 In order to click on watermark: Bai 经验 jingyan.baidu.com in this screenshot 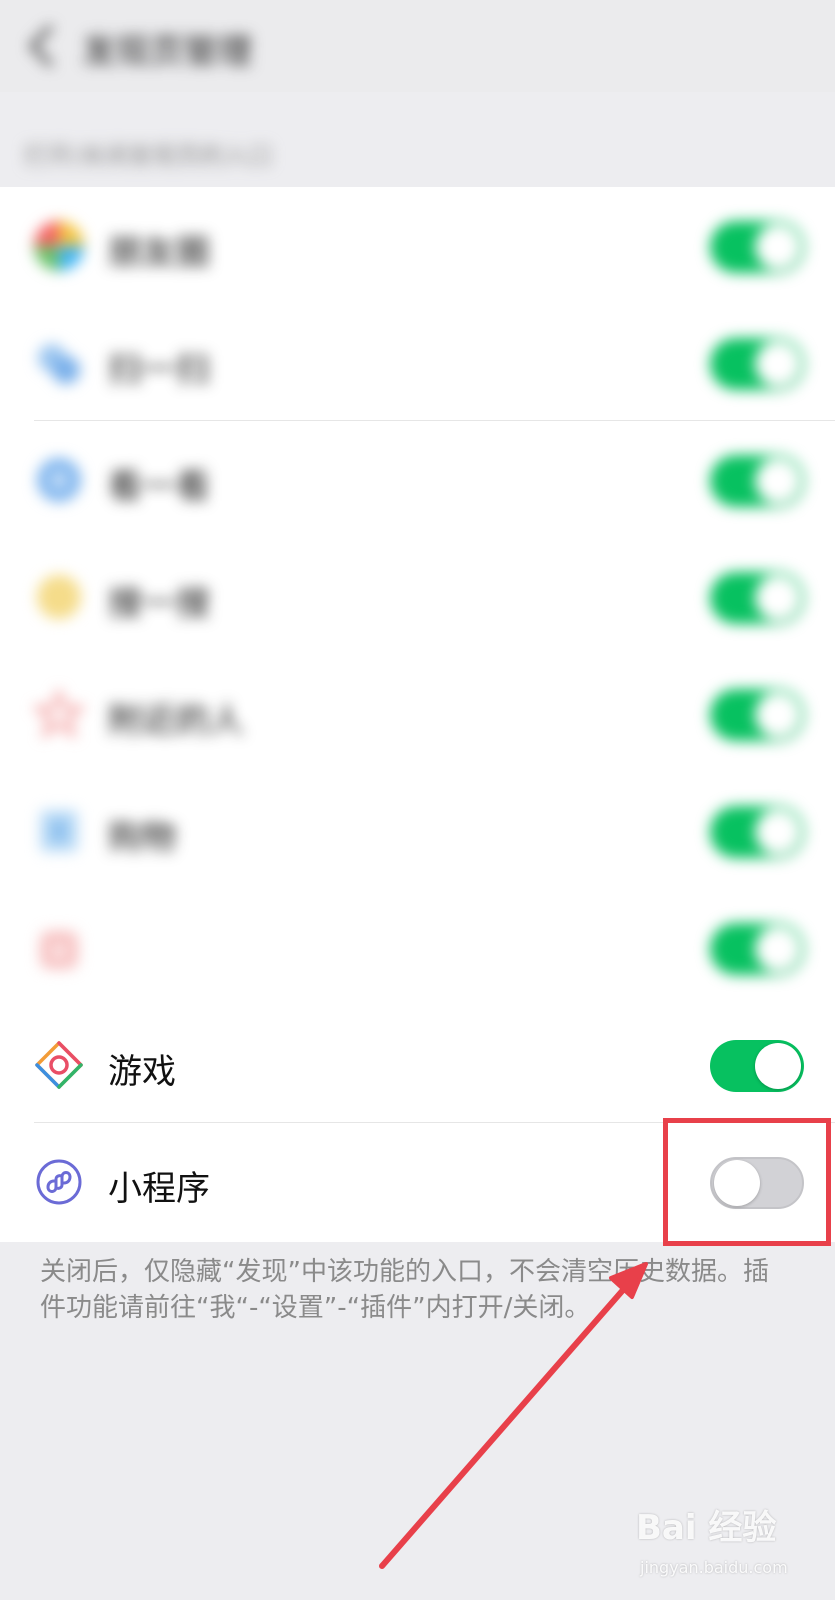, I will do `click(731, 1545)`.